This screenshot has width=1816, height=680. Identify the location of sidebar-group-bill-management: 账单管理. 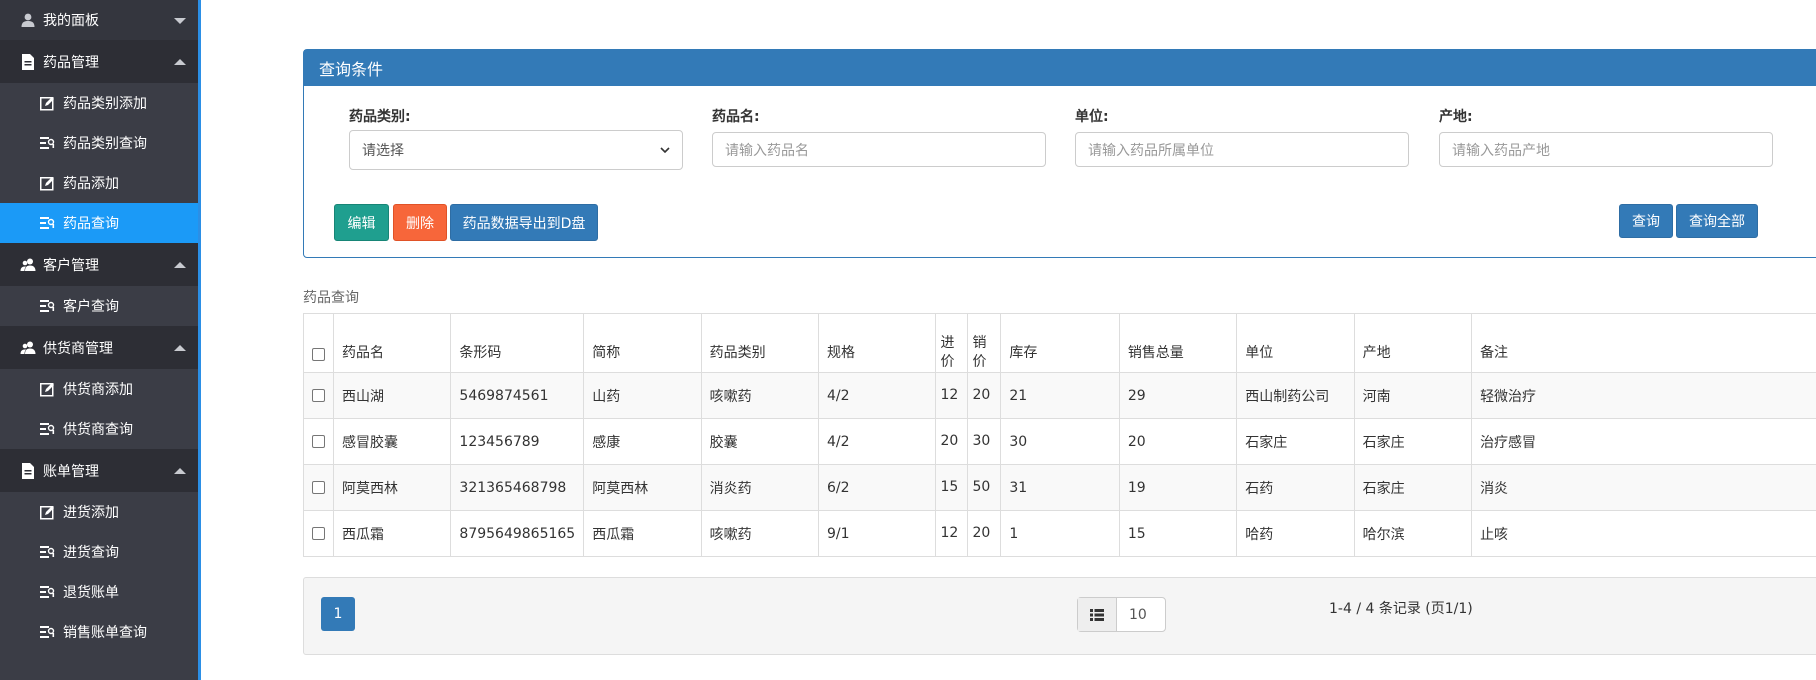
(99, 470).